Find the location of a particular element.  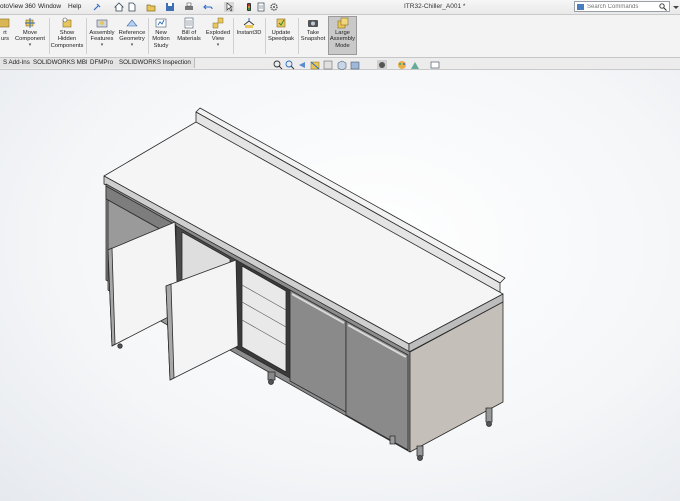

save-icon is located at coordinates (170, 7).